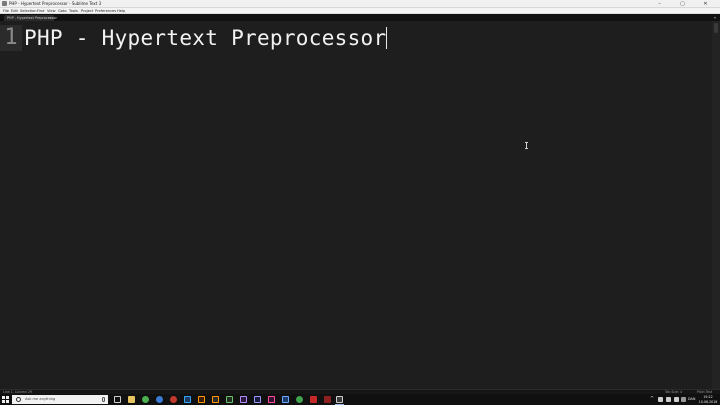 The image size is (720, 405). I want to click on line-gutter: 1, so click(11, 205).